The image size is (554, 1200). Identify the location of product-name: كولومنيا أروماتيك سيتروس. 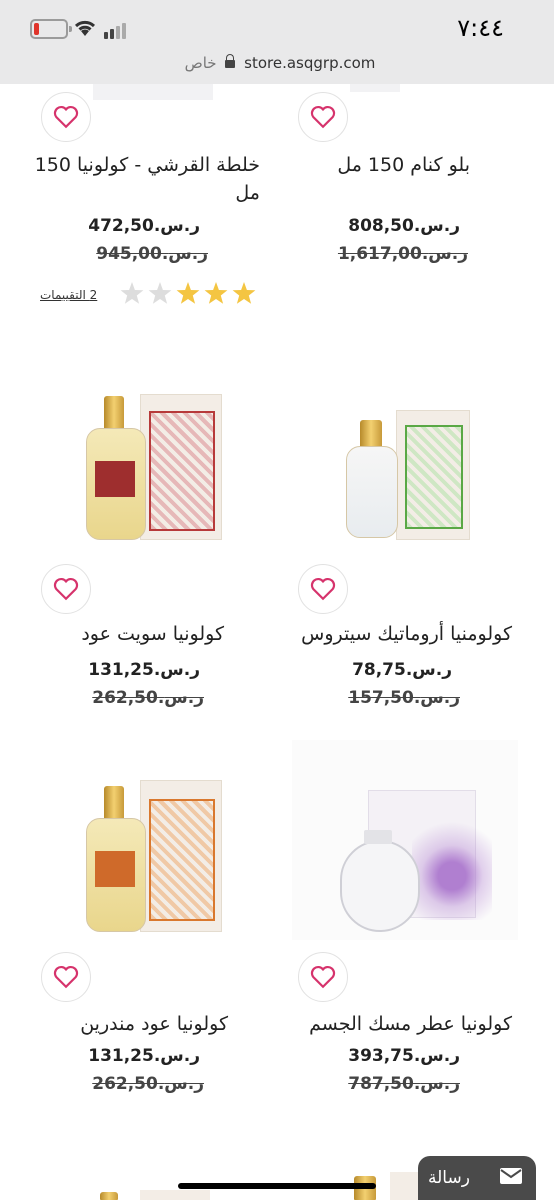
(401, 634).